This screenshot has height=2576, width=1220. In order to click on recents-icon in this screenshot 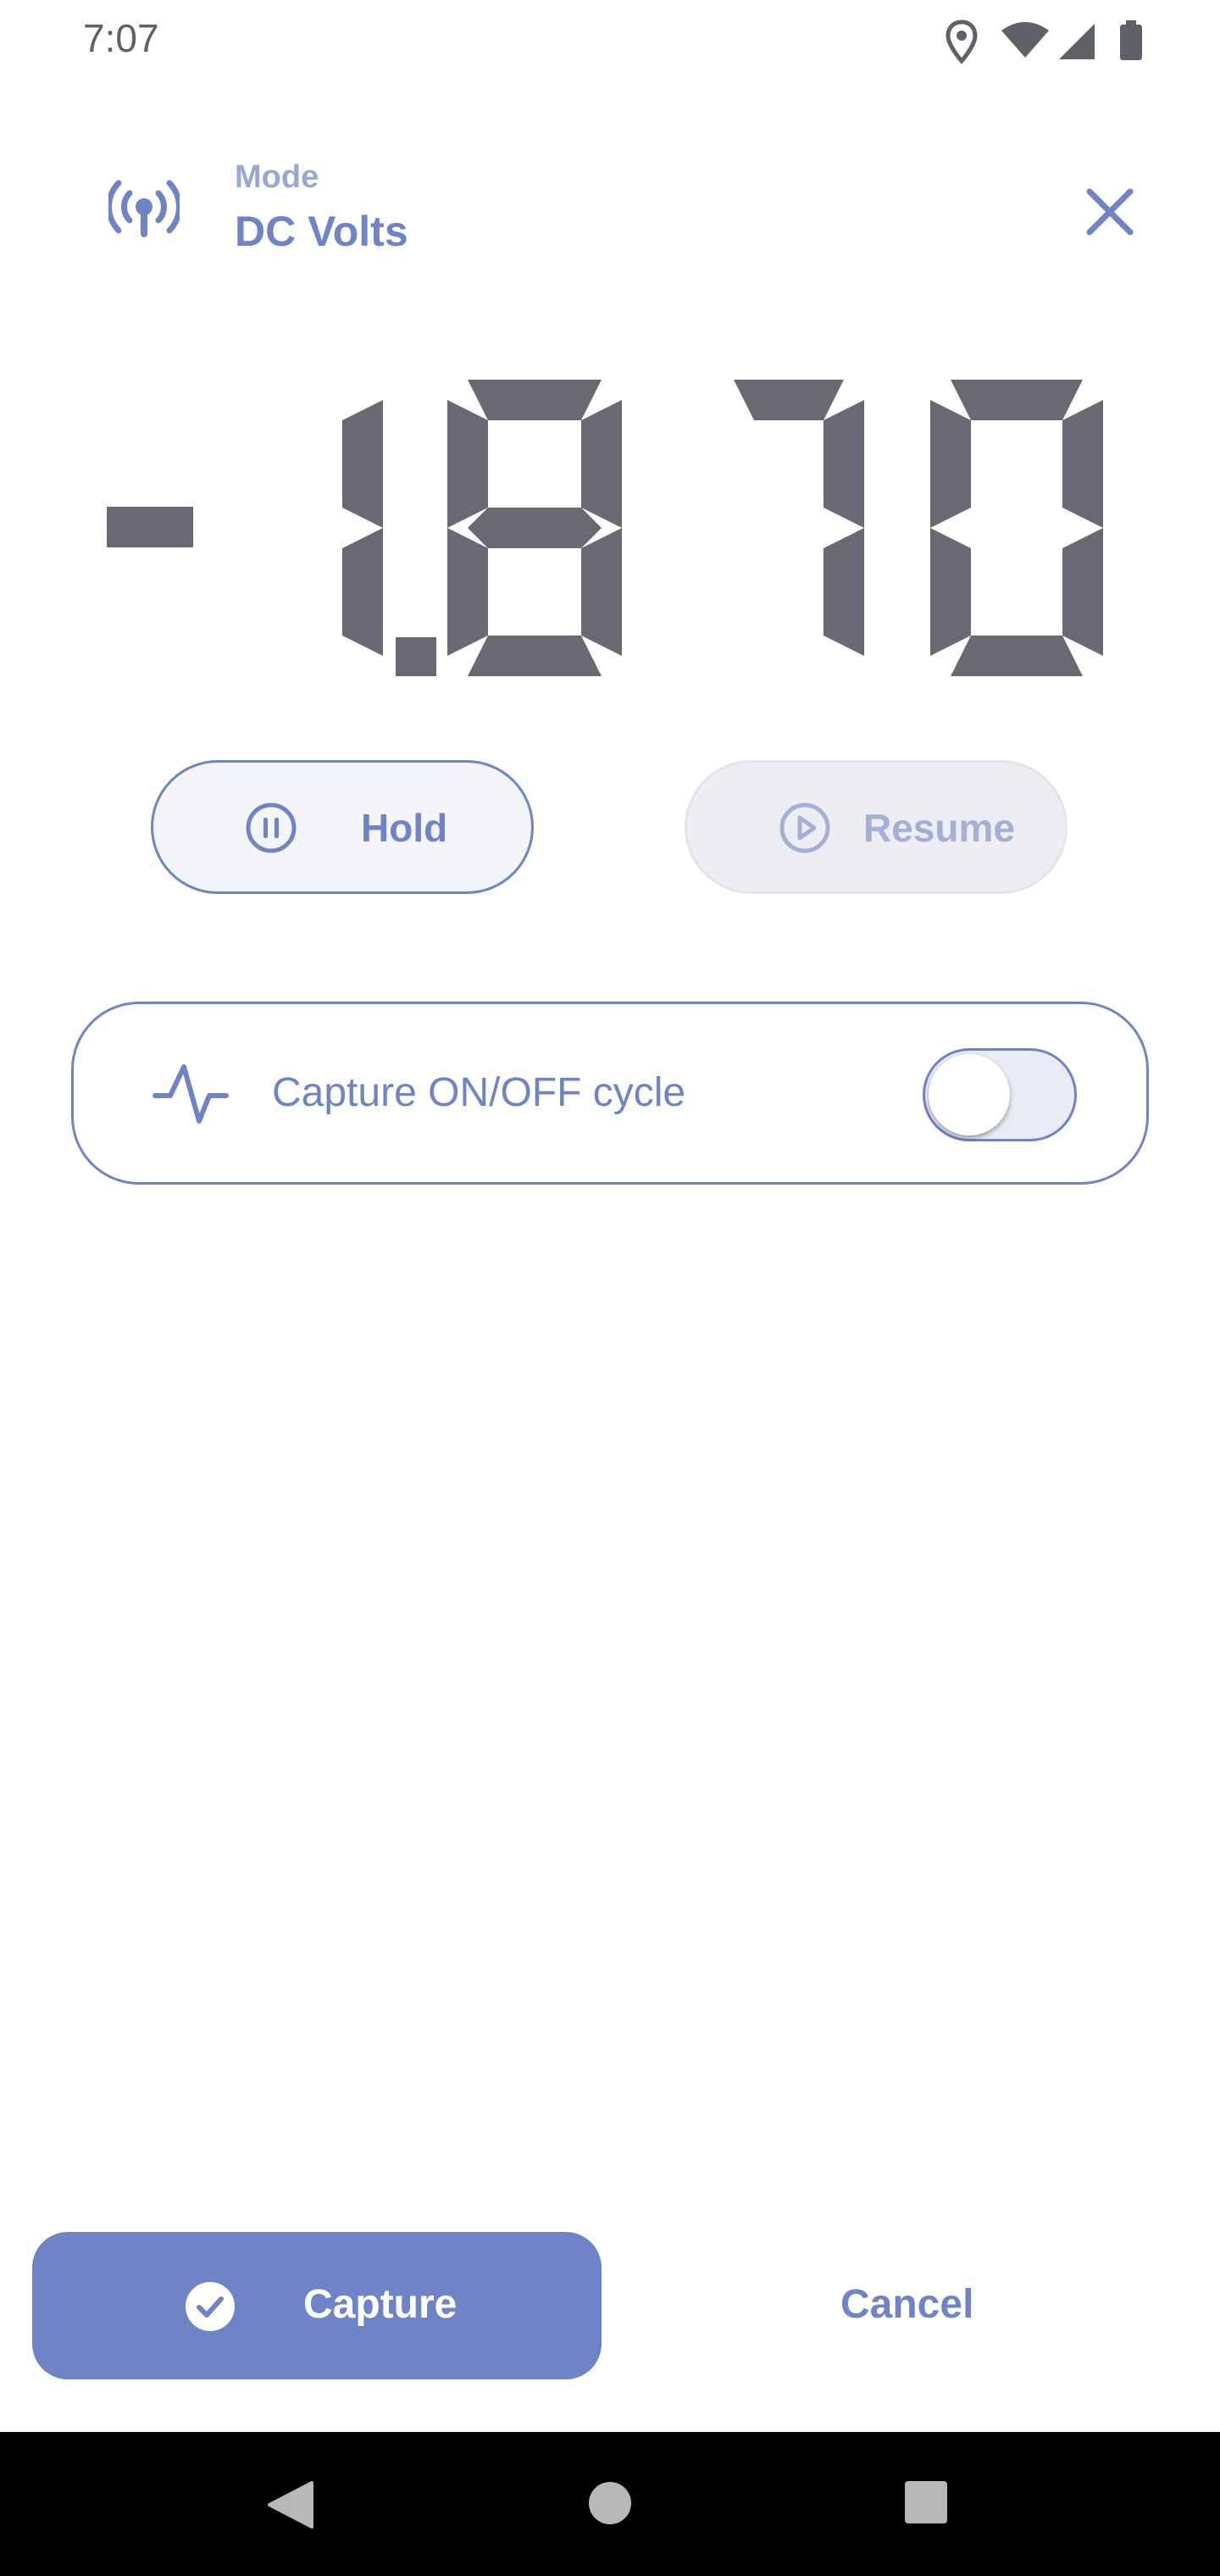, I will do `click(926, 2502)`.